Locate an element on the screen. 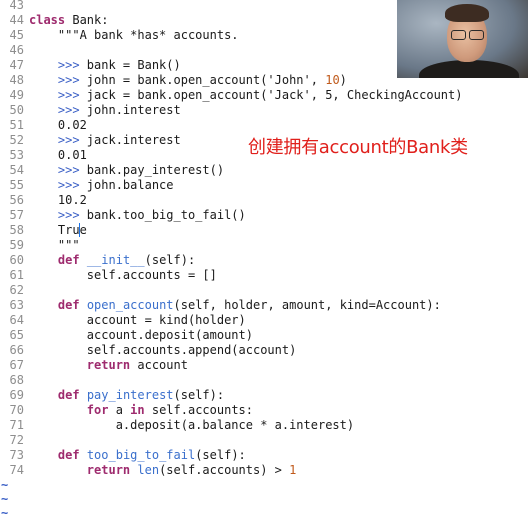  code-line: 66 self.accounts.append(account) is located at coordinates (148, 350).